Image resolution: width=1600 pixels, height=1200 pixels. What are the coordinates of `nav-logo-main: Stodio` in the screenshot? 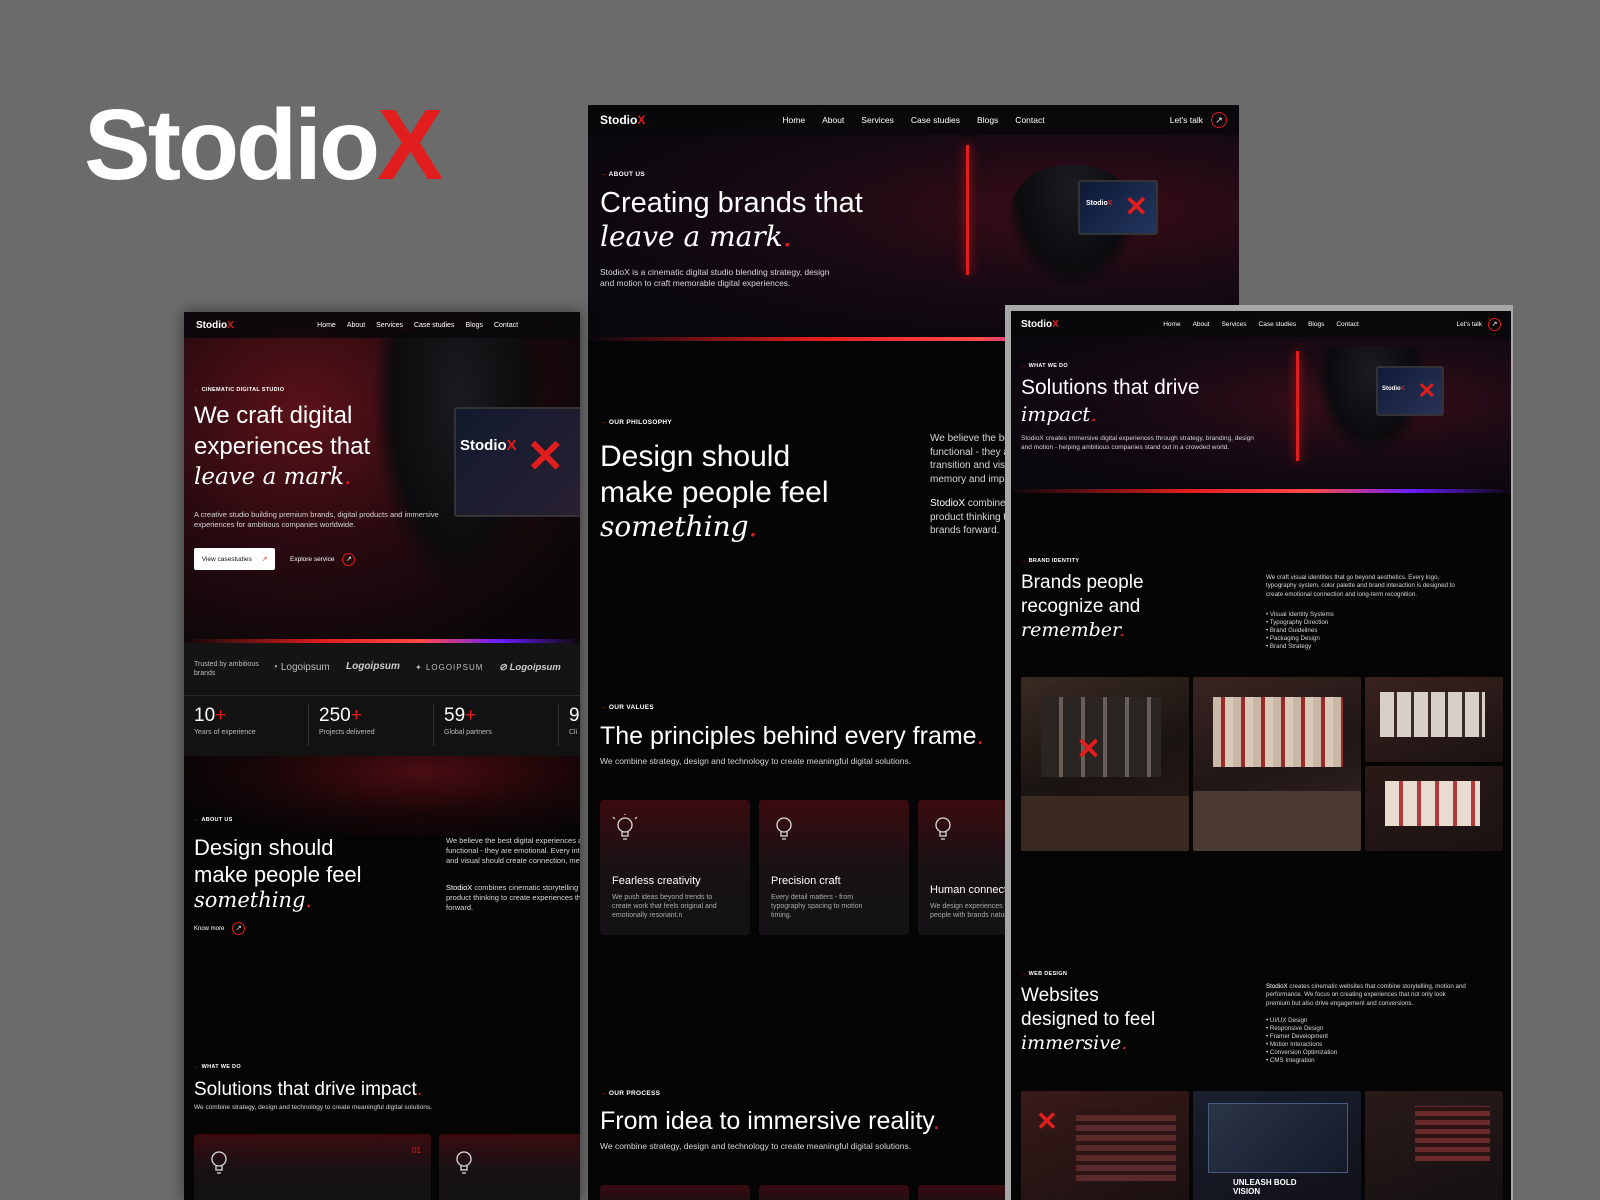 It's located at (1037, 324).